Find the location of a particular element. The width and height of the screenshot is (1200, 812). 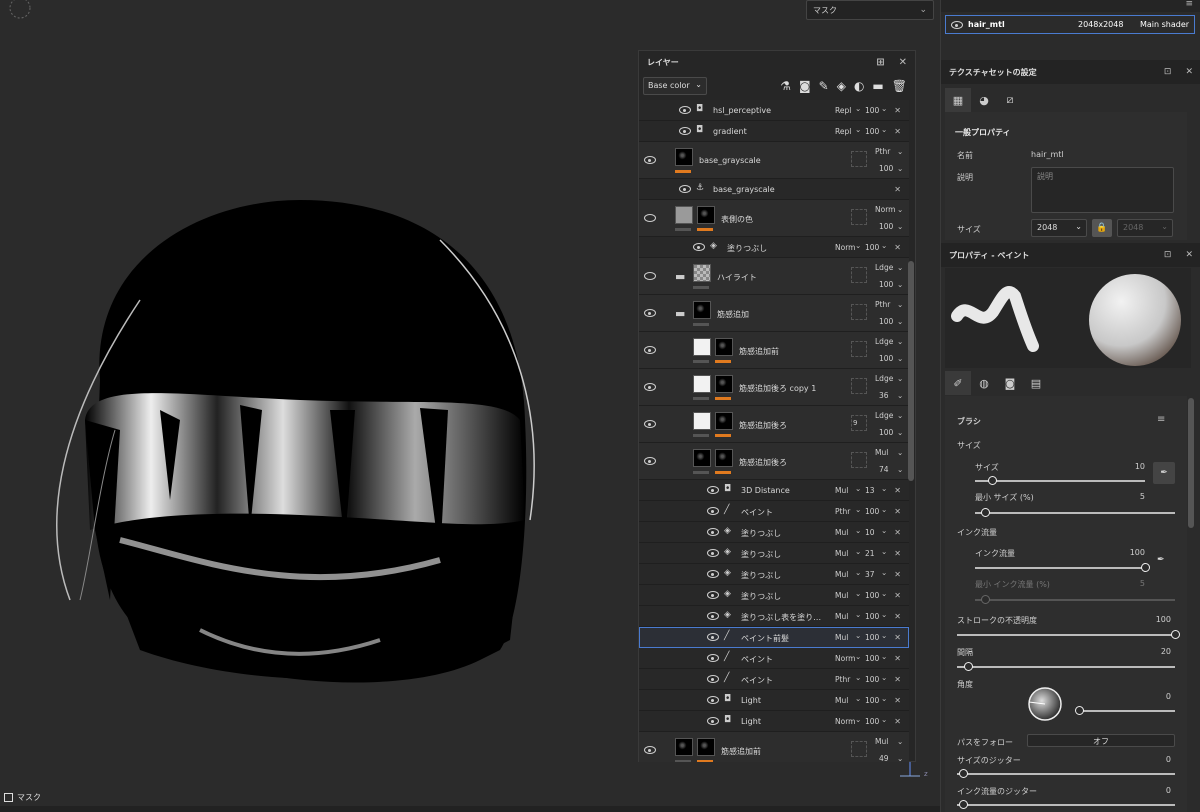

effect-row: ◘ 3D Distance Mul ⌄ 13 ⌄ ✕ is located at coordinates (774, 490).